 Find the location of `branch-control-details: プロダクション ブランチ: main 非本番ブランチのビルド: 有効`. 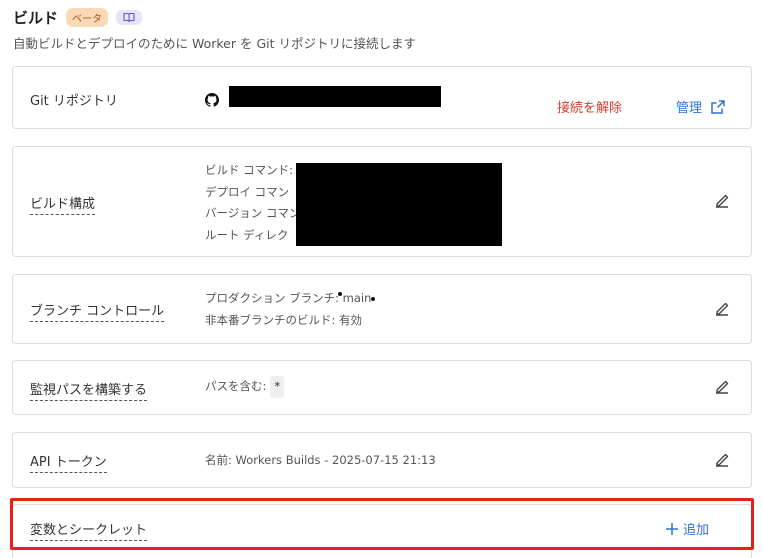

branch-control-details: プロダクション ブランチ: main 非本番ブランチのビルド: 有効 is located at coordinates (288, 309).